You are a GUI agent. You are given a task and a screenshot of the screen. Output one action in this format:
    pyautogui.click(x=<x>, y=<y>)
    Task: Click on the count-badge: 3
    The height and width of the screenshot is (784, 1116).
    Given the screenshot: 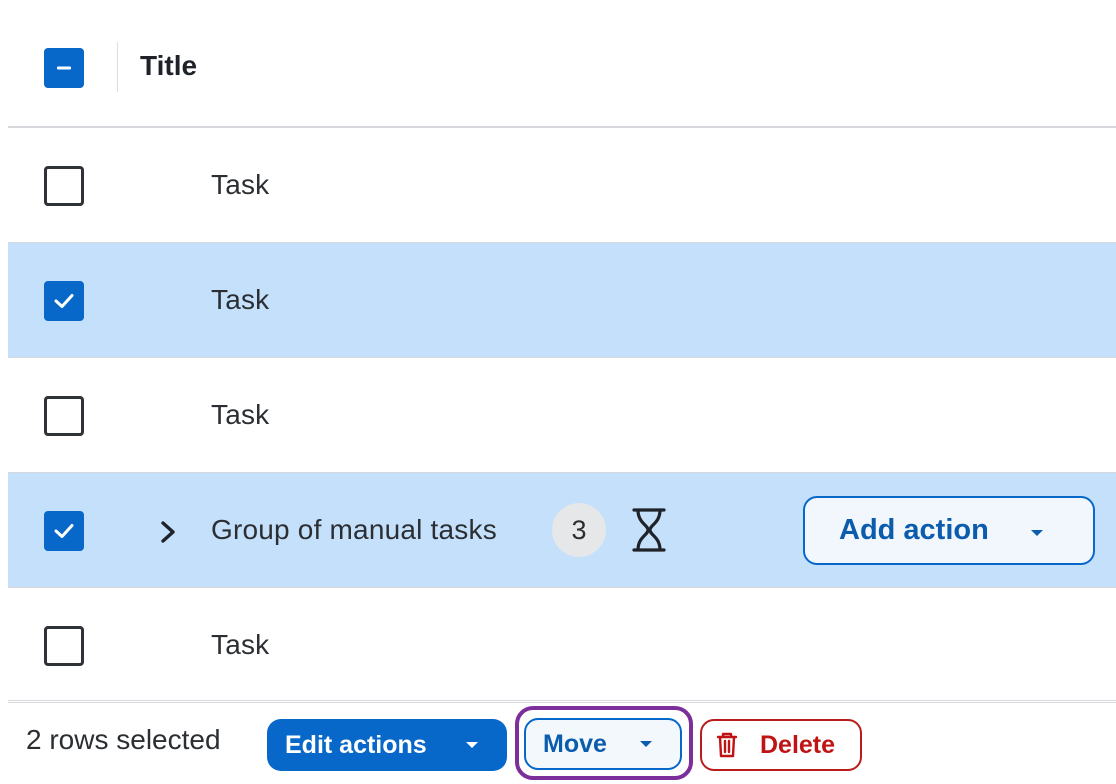 What is the action you would take?
    pyautogui.click(x=579, y=530)
    